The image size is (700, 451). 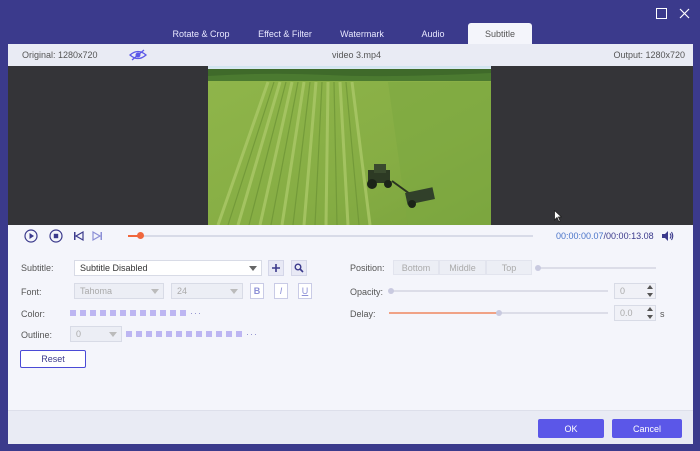 I want to click on next-frame-icon, so click(x=97, y=236).